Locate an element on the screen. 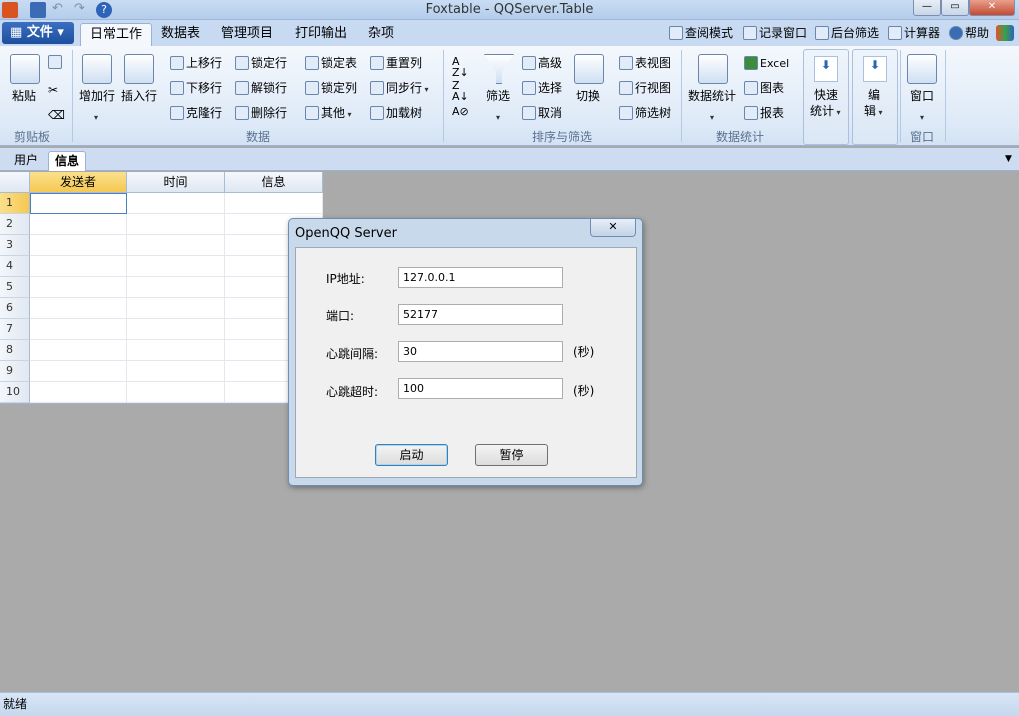 The height and width of the screenshot is (716, 1019). sheet-tab-users: 用户 is located at coordinates (26, 161).